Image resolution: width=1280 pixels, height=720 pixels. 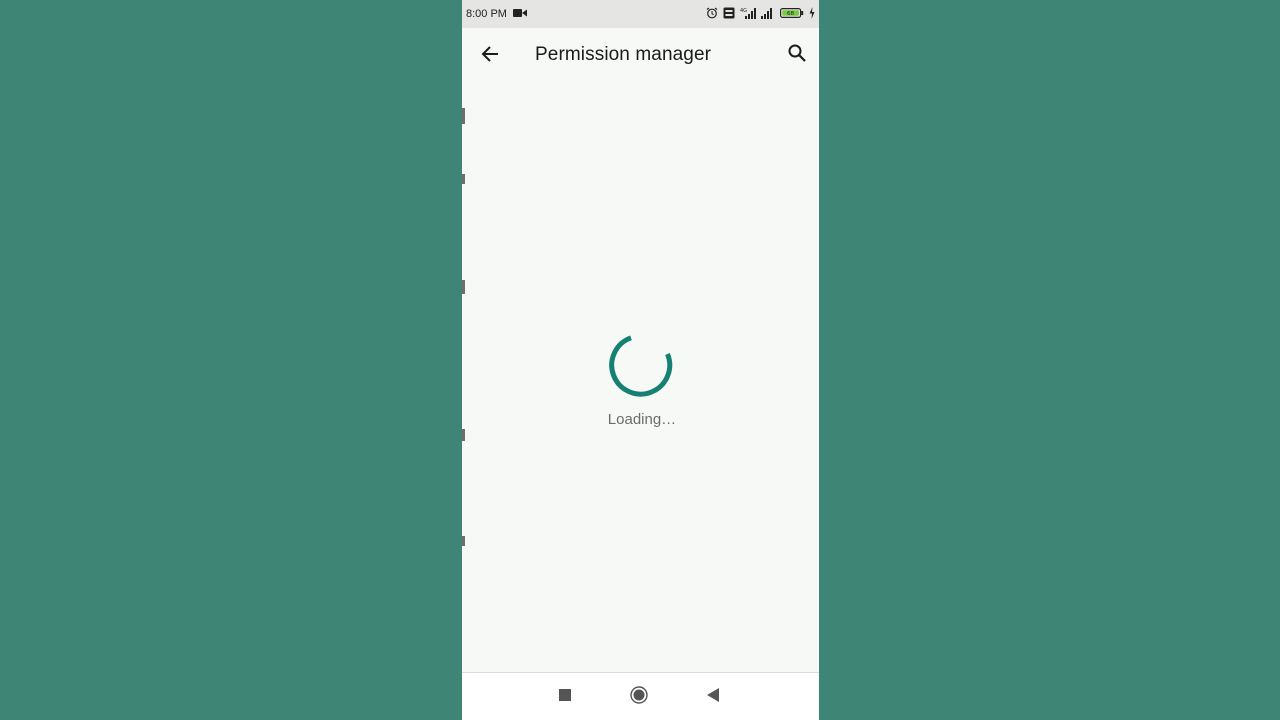 I want to click on status-right: 4G 68, so click(x=760, y=14).